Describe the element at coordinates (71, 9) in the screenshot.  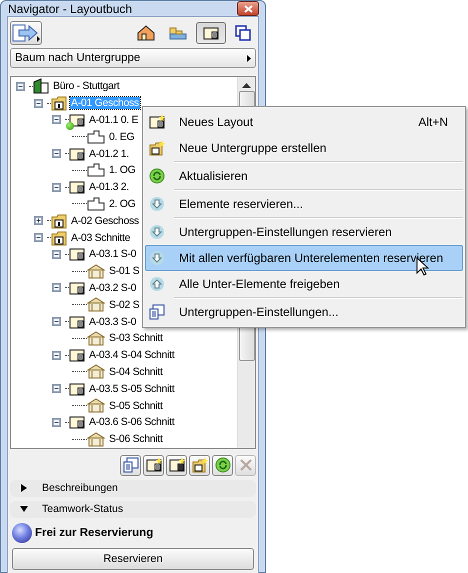
I see `window-title: Navigator - Layoutbuch` at that location.